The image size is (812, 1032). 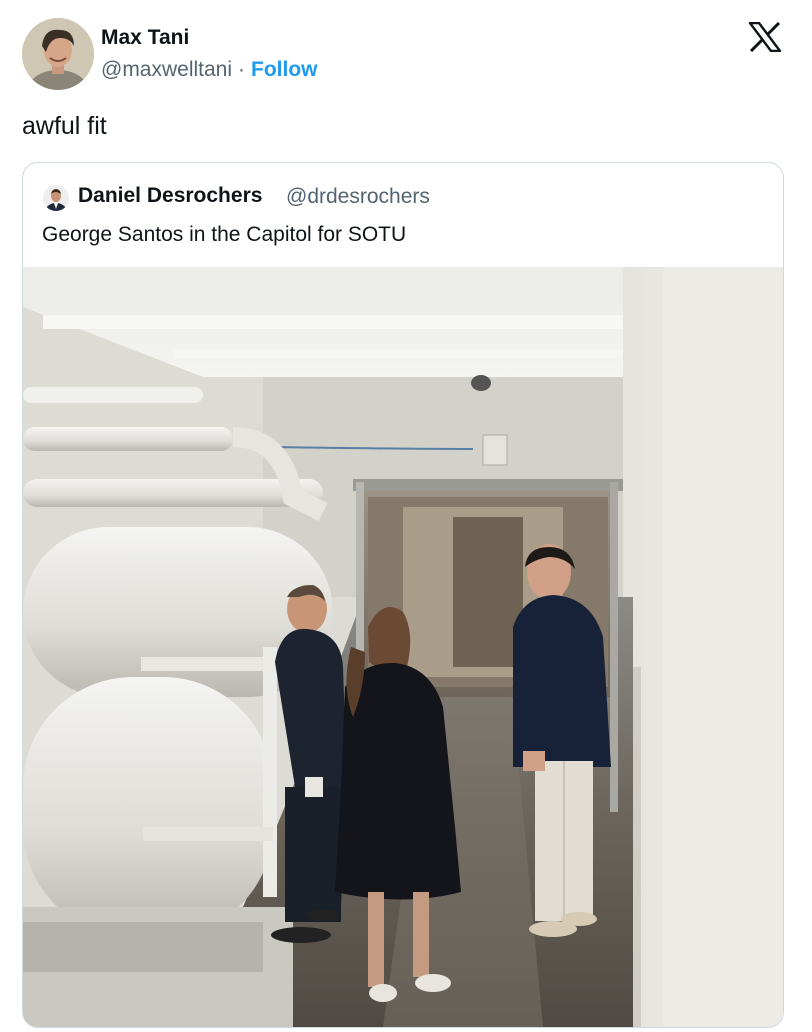 What do you see at coordinates (64, 126) in the screenshot?
I see `tweet-text: awful fit` at bounding box center [64, 126].